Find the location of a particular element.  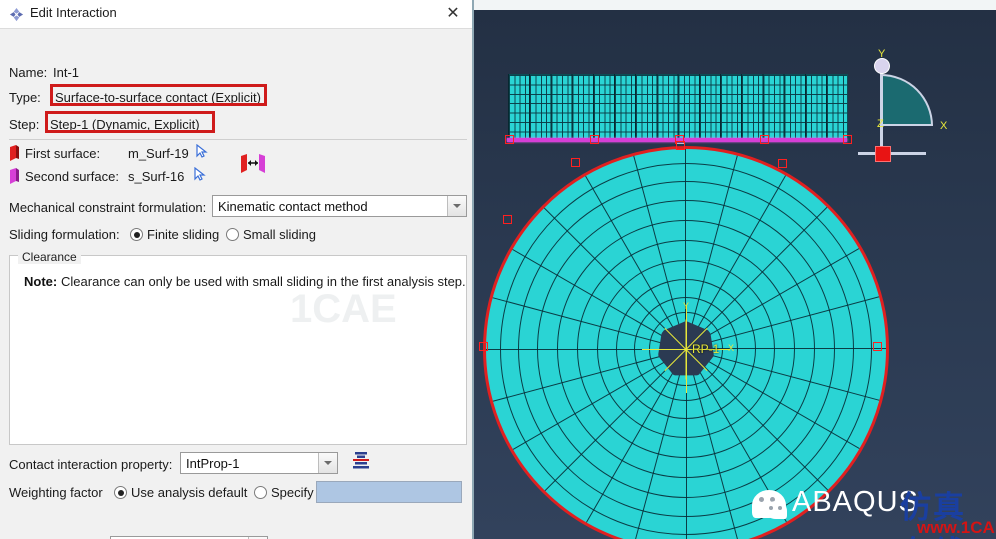

weighting-default-radio is located at coordinates (120, 492).